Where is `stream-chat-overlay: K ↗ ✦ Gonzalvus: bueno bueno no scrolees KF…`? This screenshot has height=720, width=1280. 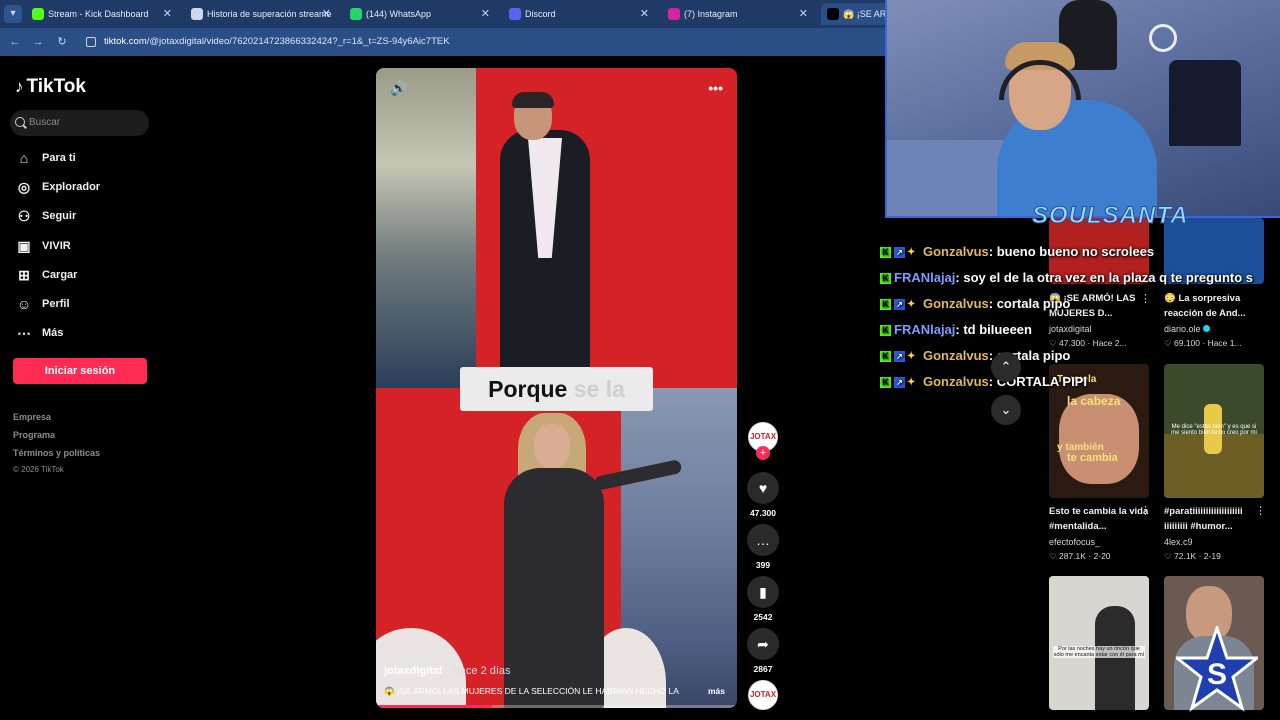
stream-chat-overlay: K ↗ ✦ Gonzalvus: bueno bueno no scrolees KF… is located at coordinates (1080, 322).